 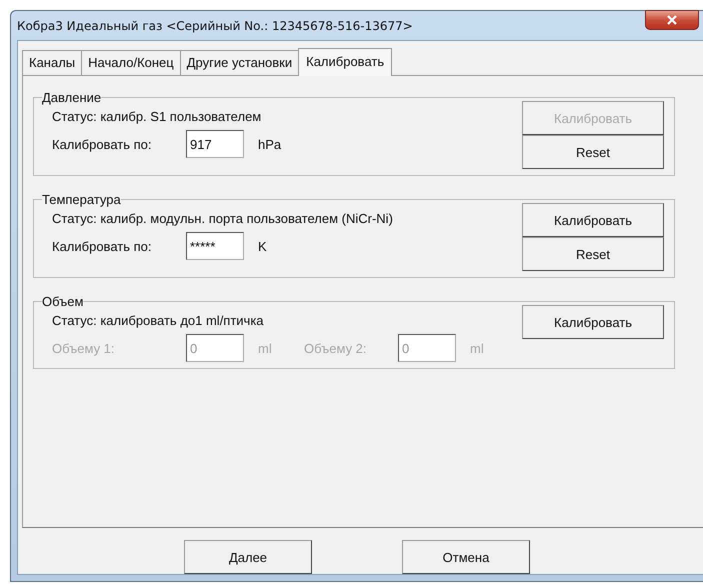 What do you see at coordinates (215, 246) in the screenshot?
I see `value-field: *****` at bounding box center [215, 246].